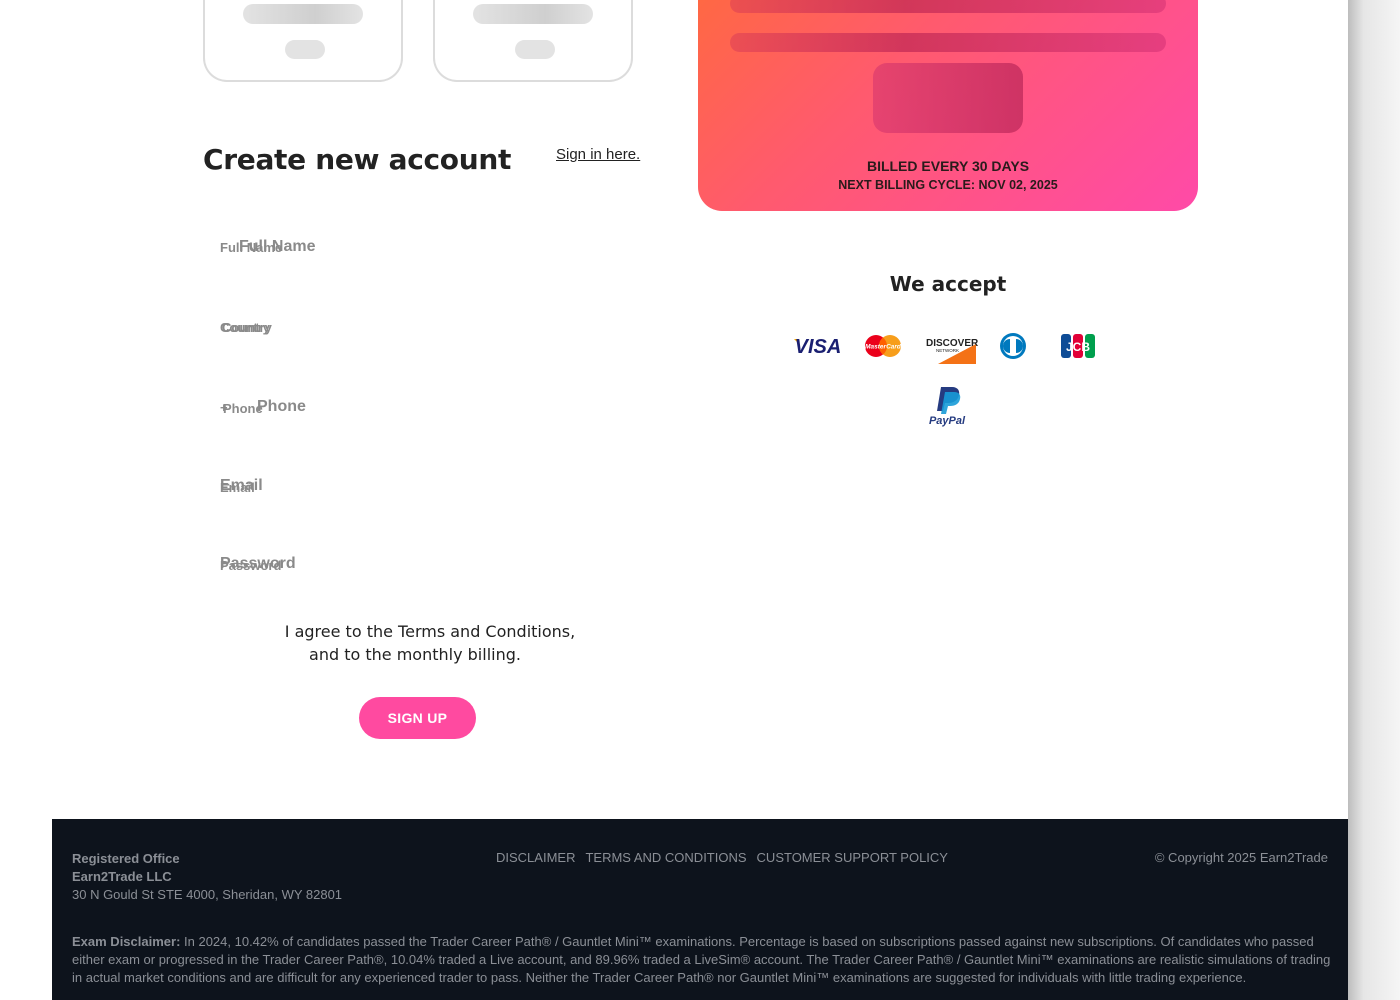 The width and height of the screenshot is (1400, 1000). I want to click on discover-icon: DISCOVER NETWORK, so click(951, 349).